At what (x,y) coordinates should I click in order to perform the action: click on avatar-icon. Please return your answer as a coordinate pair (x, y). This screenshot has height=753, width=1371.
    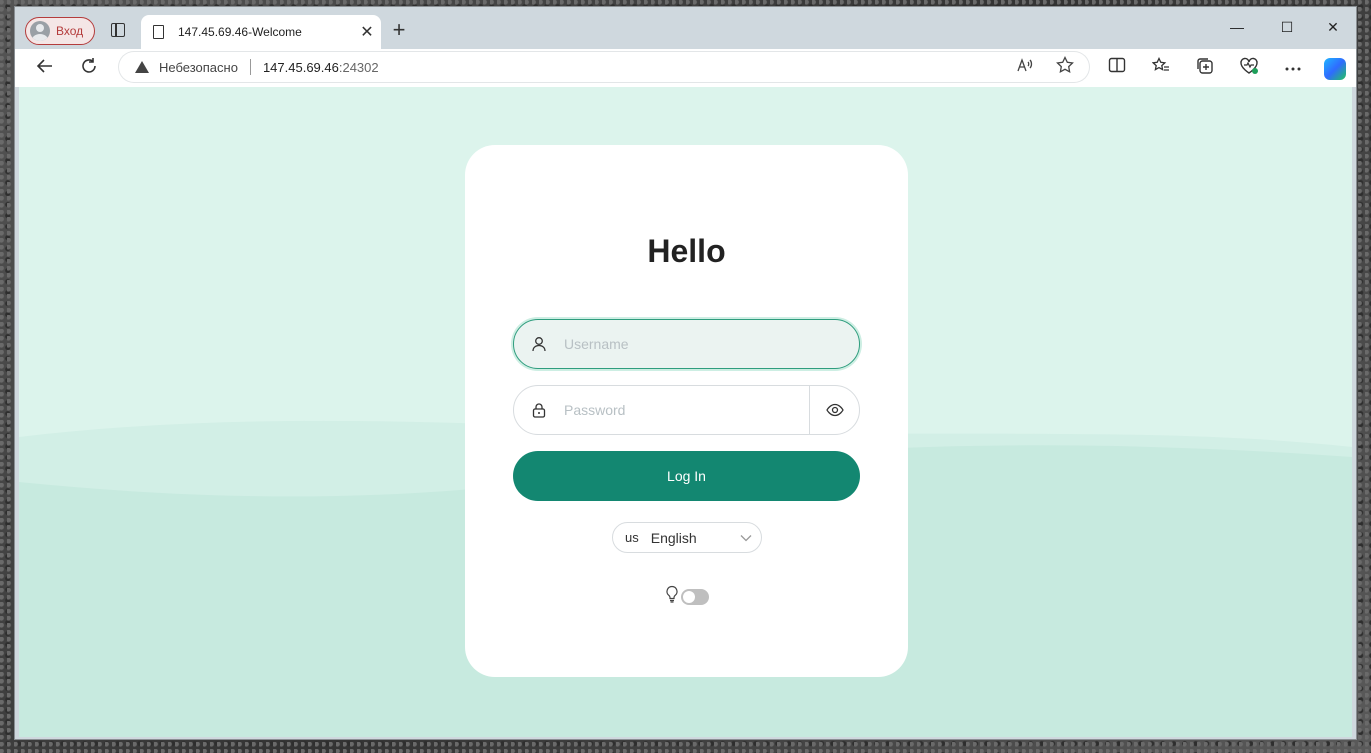
    Looking at the image, I should click on (40, 31).